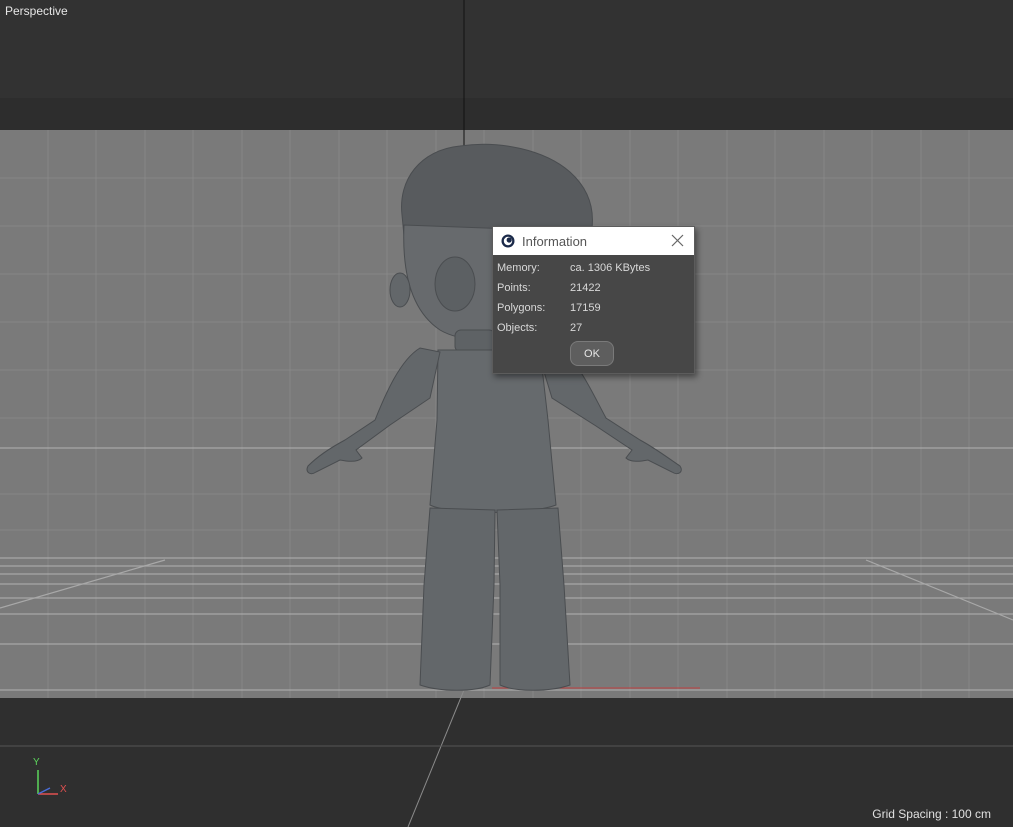  I want to click on character-torso, so click(493, 431).